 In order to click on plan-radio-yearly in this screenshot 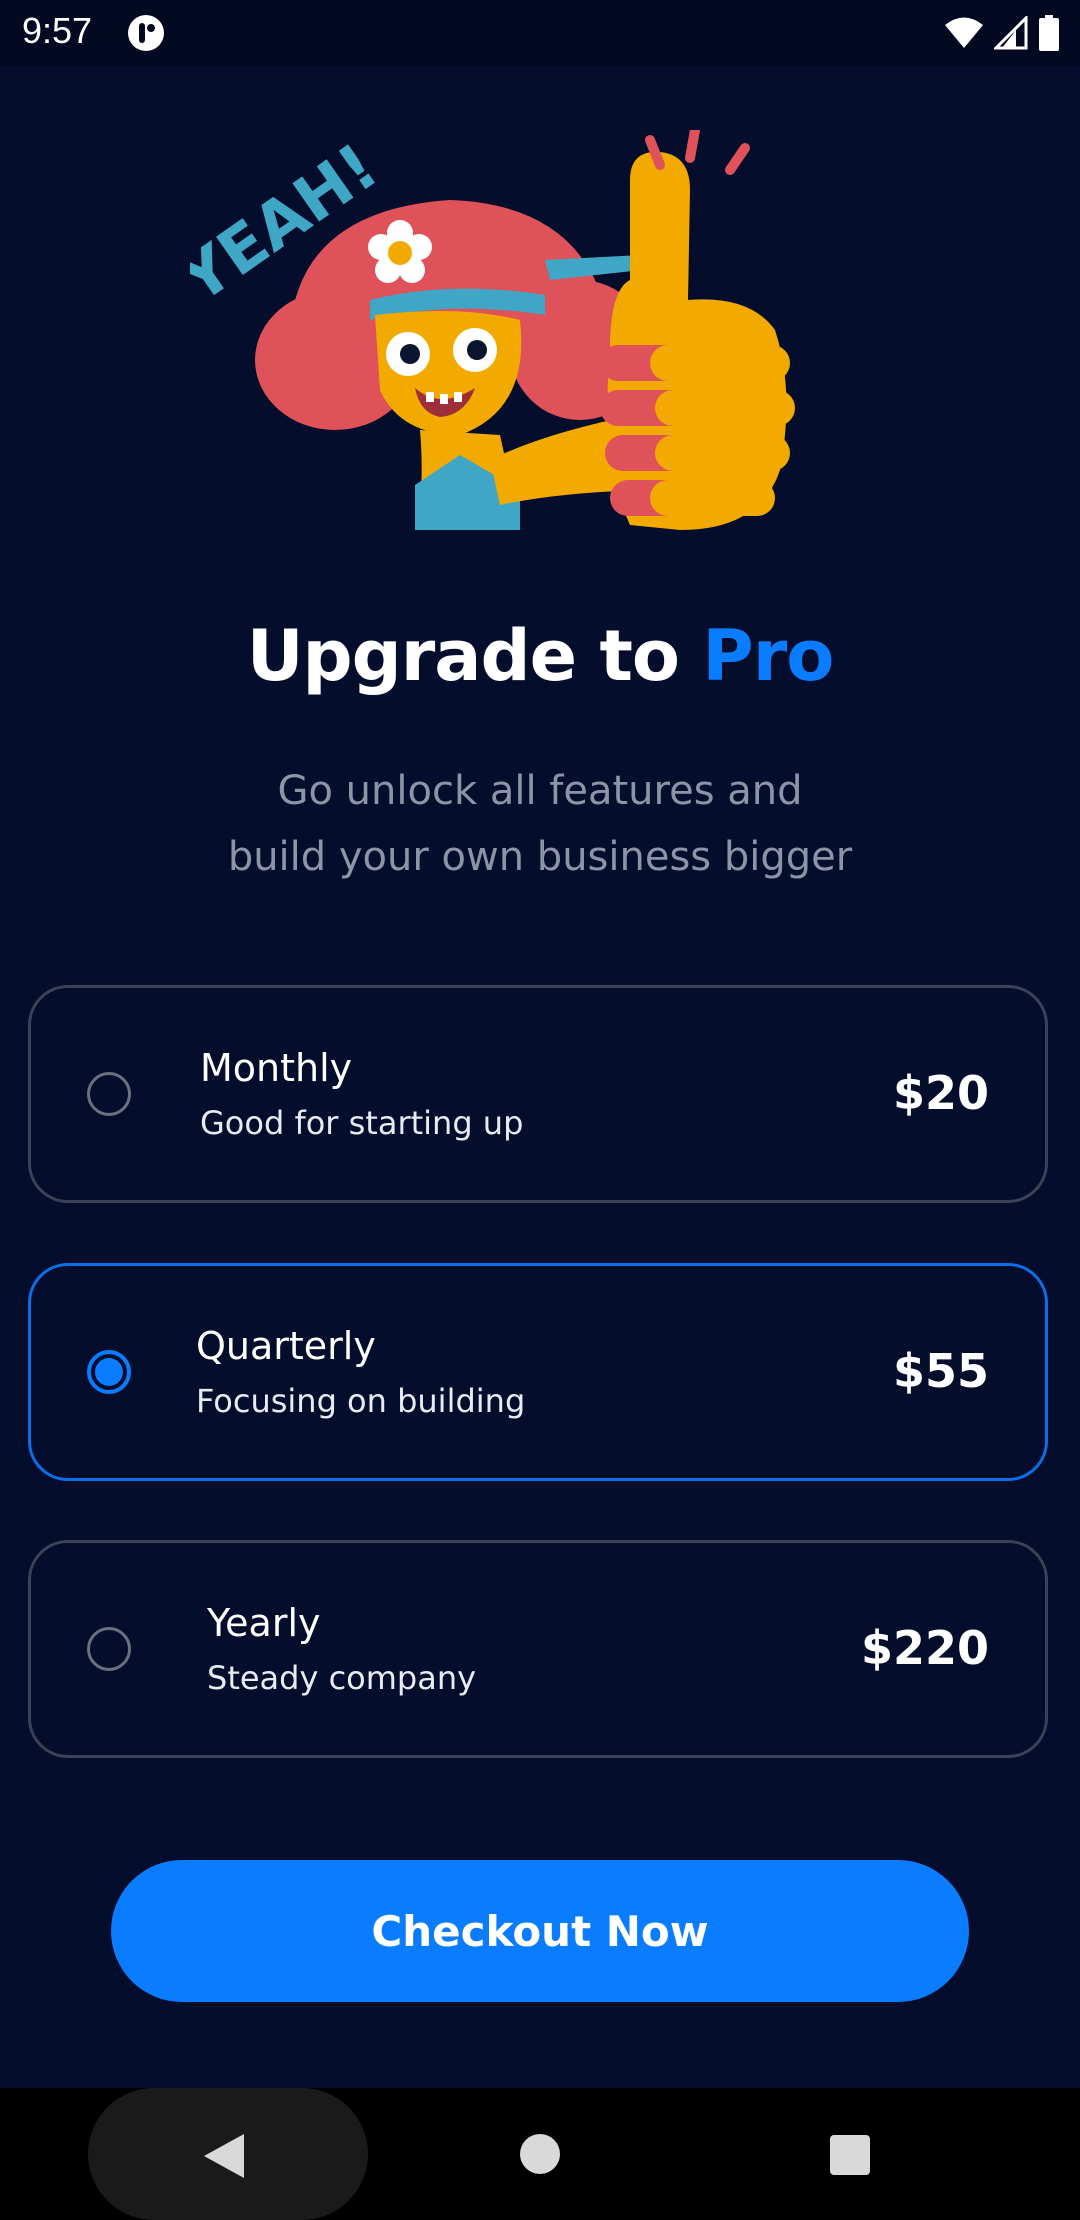, I will do `click(109, 1649)`.